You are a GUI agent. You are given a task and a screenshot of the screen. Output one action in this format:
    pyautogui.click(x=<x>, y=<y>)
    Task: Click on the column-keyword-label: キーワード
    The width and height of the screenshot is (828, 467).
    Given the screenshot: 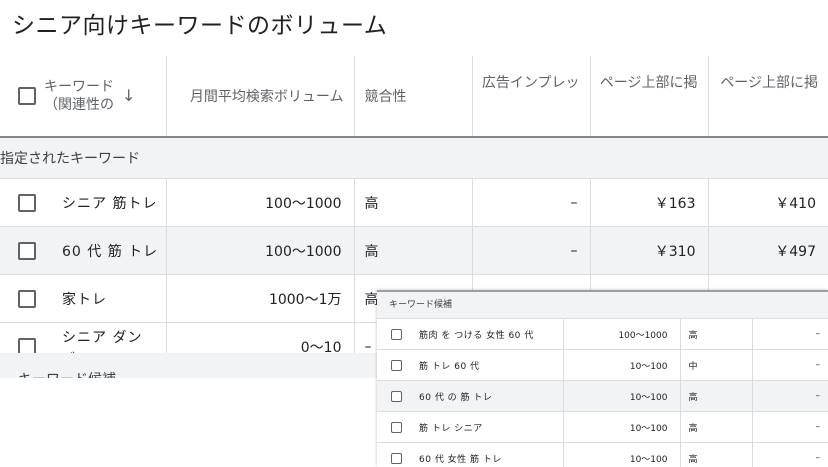 What is the action you would take?
    pyautogui.click(x=79, y=87)
    